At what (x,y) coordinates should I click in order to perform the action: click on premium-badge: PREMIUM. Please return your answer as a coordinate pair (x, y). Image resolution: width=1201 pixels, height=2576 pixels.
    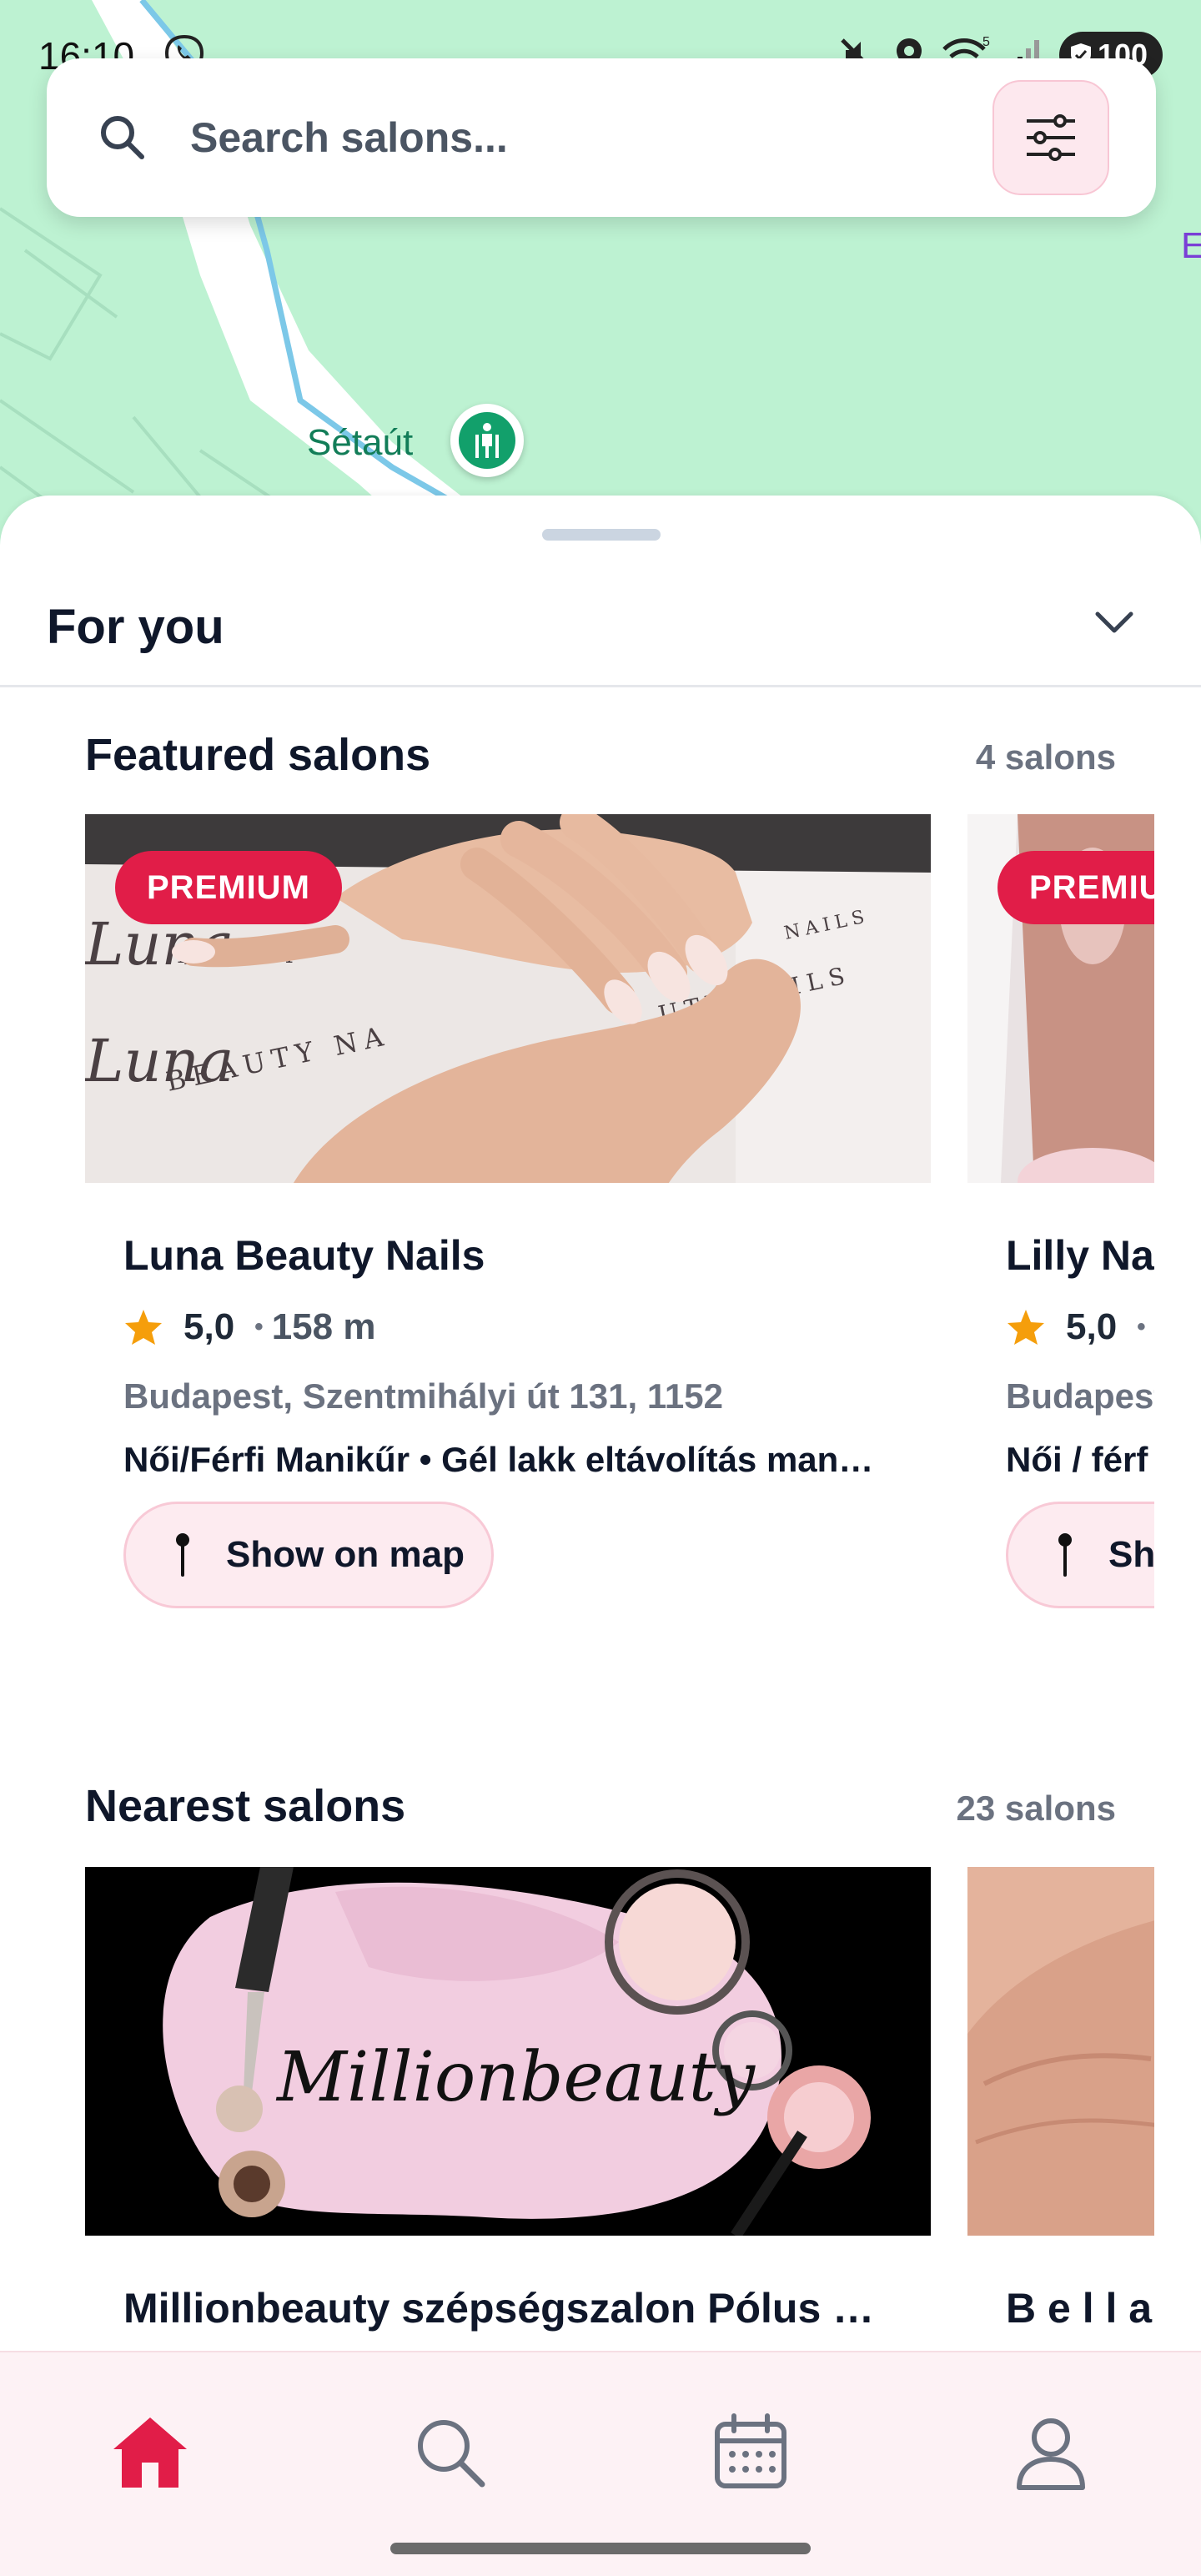
    Looking at the image, I should click on (229, 887).